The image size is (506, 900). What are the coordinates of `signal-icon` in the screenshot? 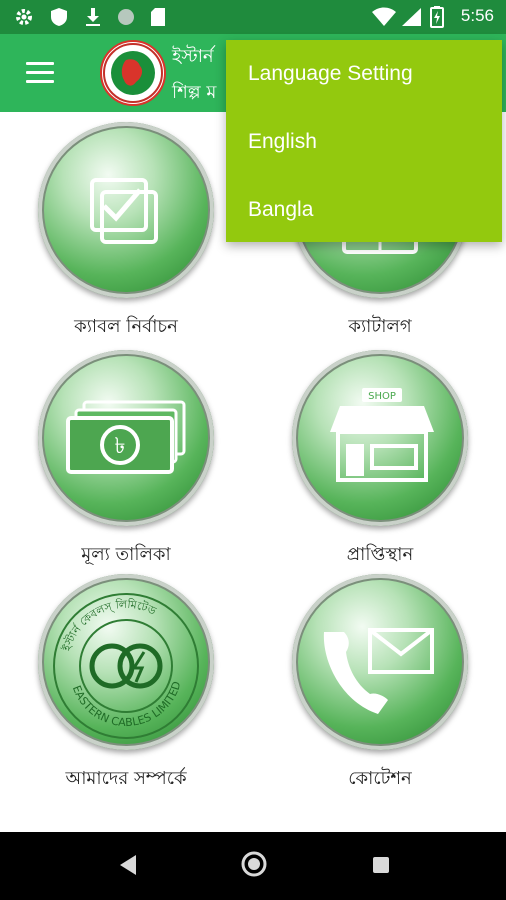 It's located at (411, 17).